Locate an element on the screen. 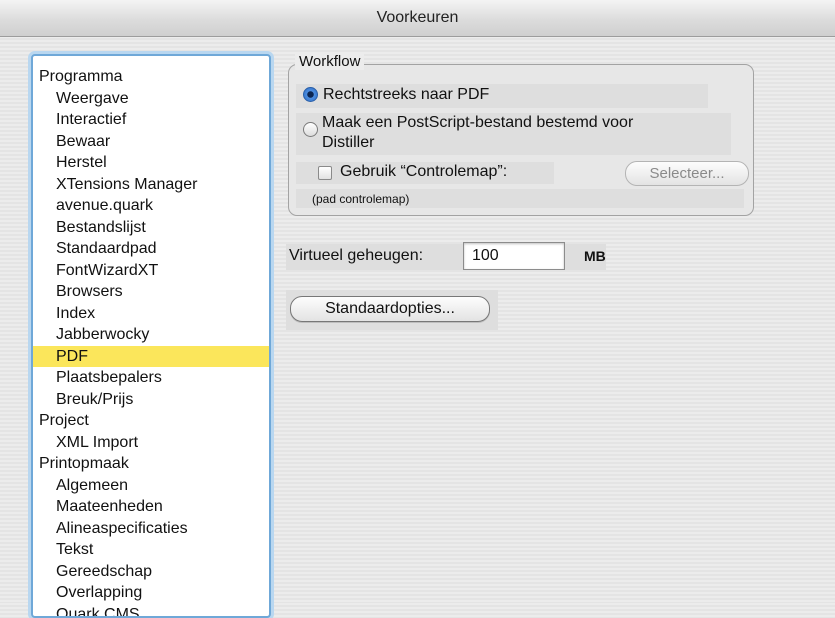 This screenshot has height=618, width=835. sidebar-item-xml-import: XML Import is located at coordinates (151, 443).